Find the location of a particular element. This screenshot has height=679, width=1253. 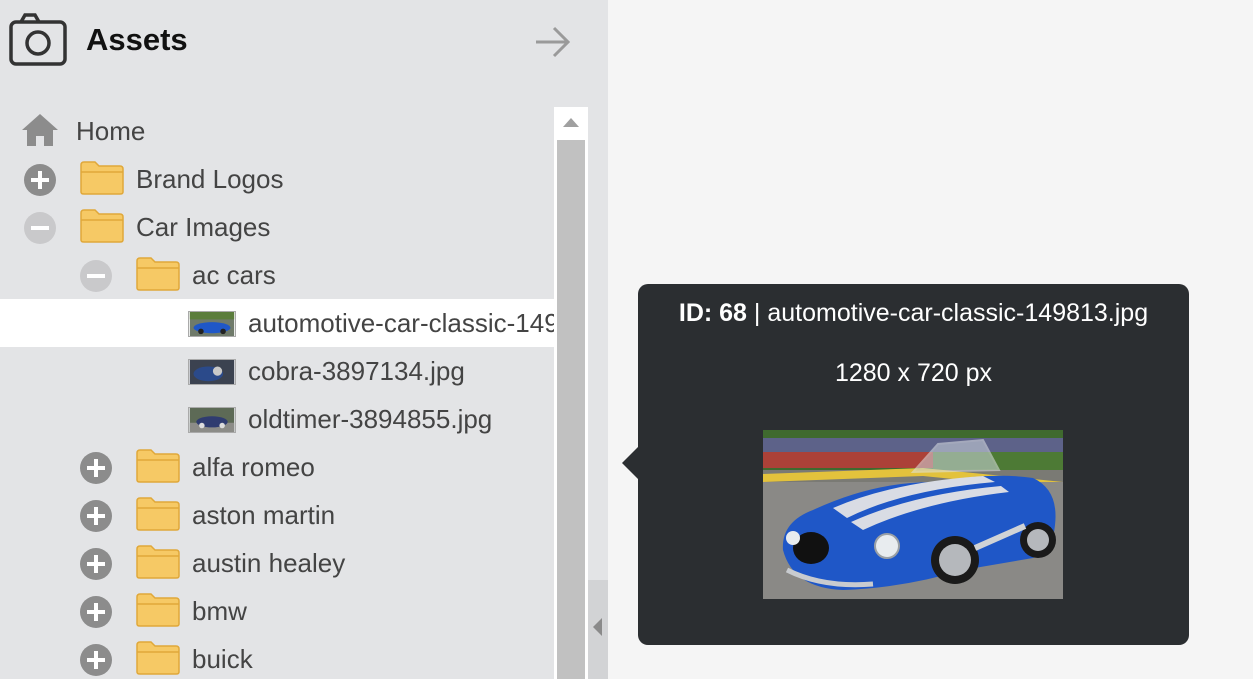

scroll-up-arrow-icon is located at coordinates (571, 123).